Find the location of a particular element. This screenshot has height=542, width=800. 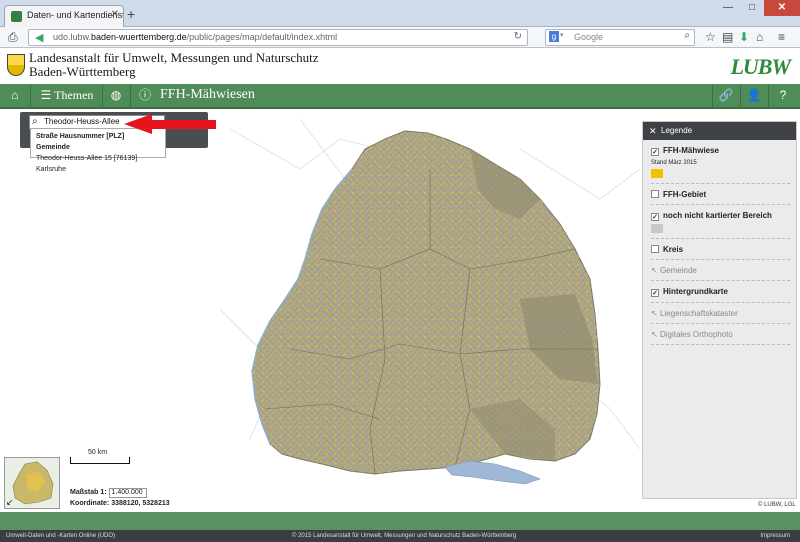

themes-label: Themen is located at coordinates (74, 95).